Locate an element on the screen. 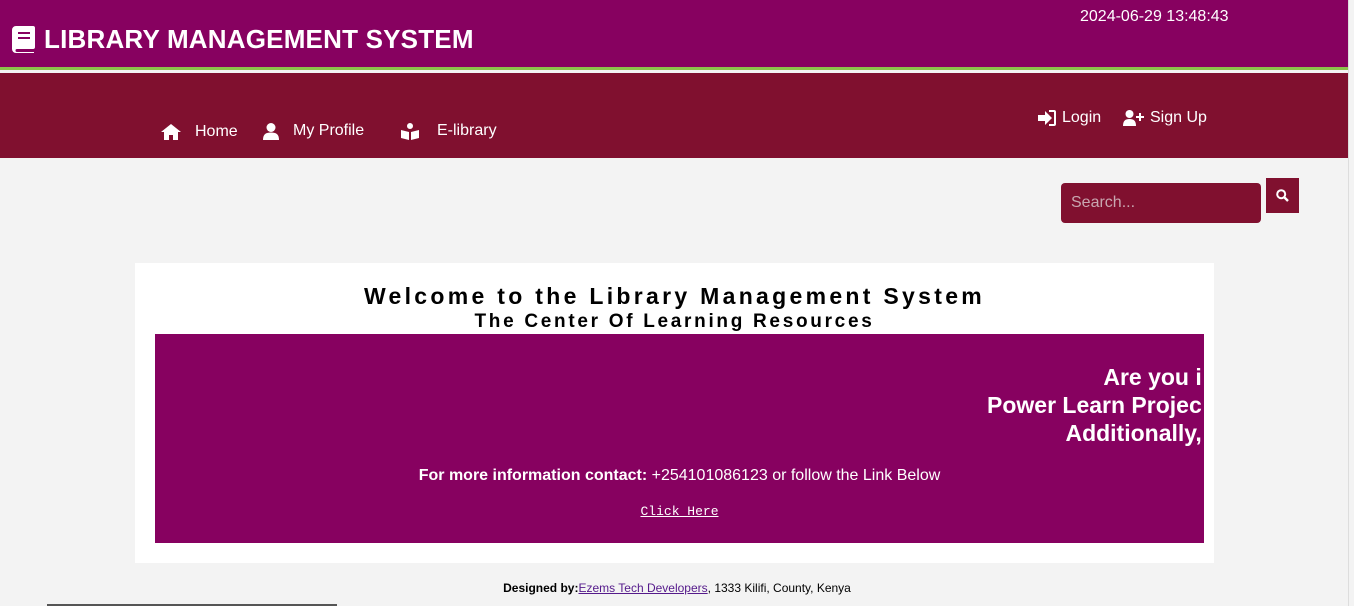  designer-link: Ezems Tech Developers is located at coordinates (642, 588).